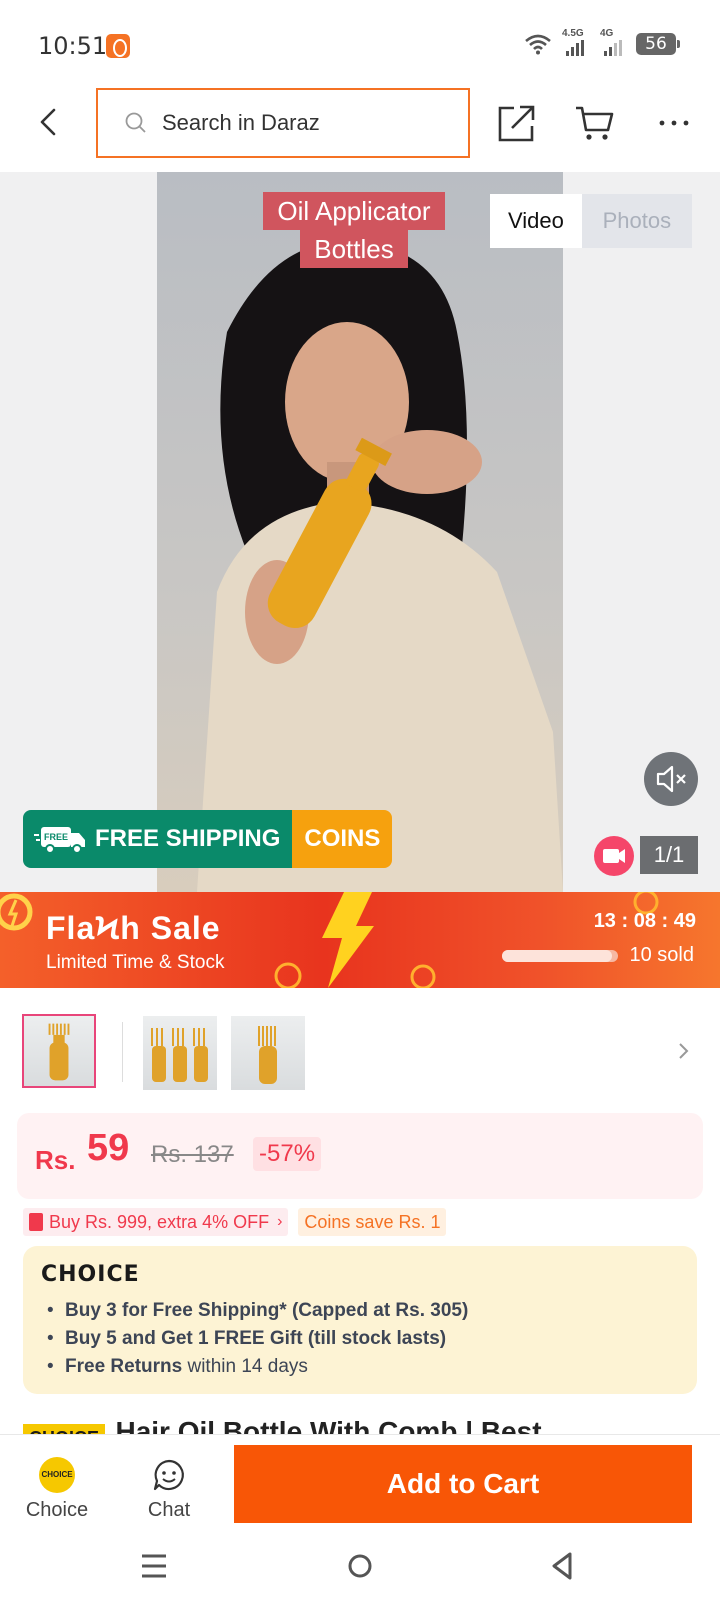 Image resolution: width=720 pixels, height=1600 pixels. Describe the element at coordinates (360, 1367) in the screenshot. I see `choice-benefit-item: Free Returns within 14 days` at that location.